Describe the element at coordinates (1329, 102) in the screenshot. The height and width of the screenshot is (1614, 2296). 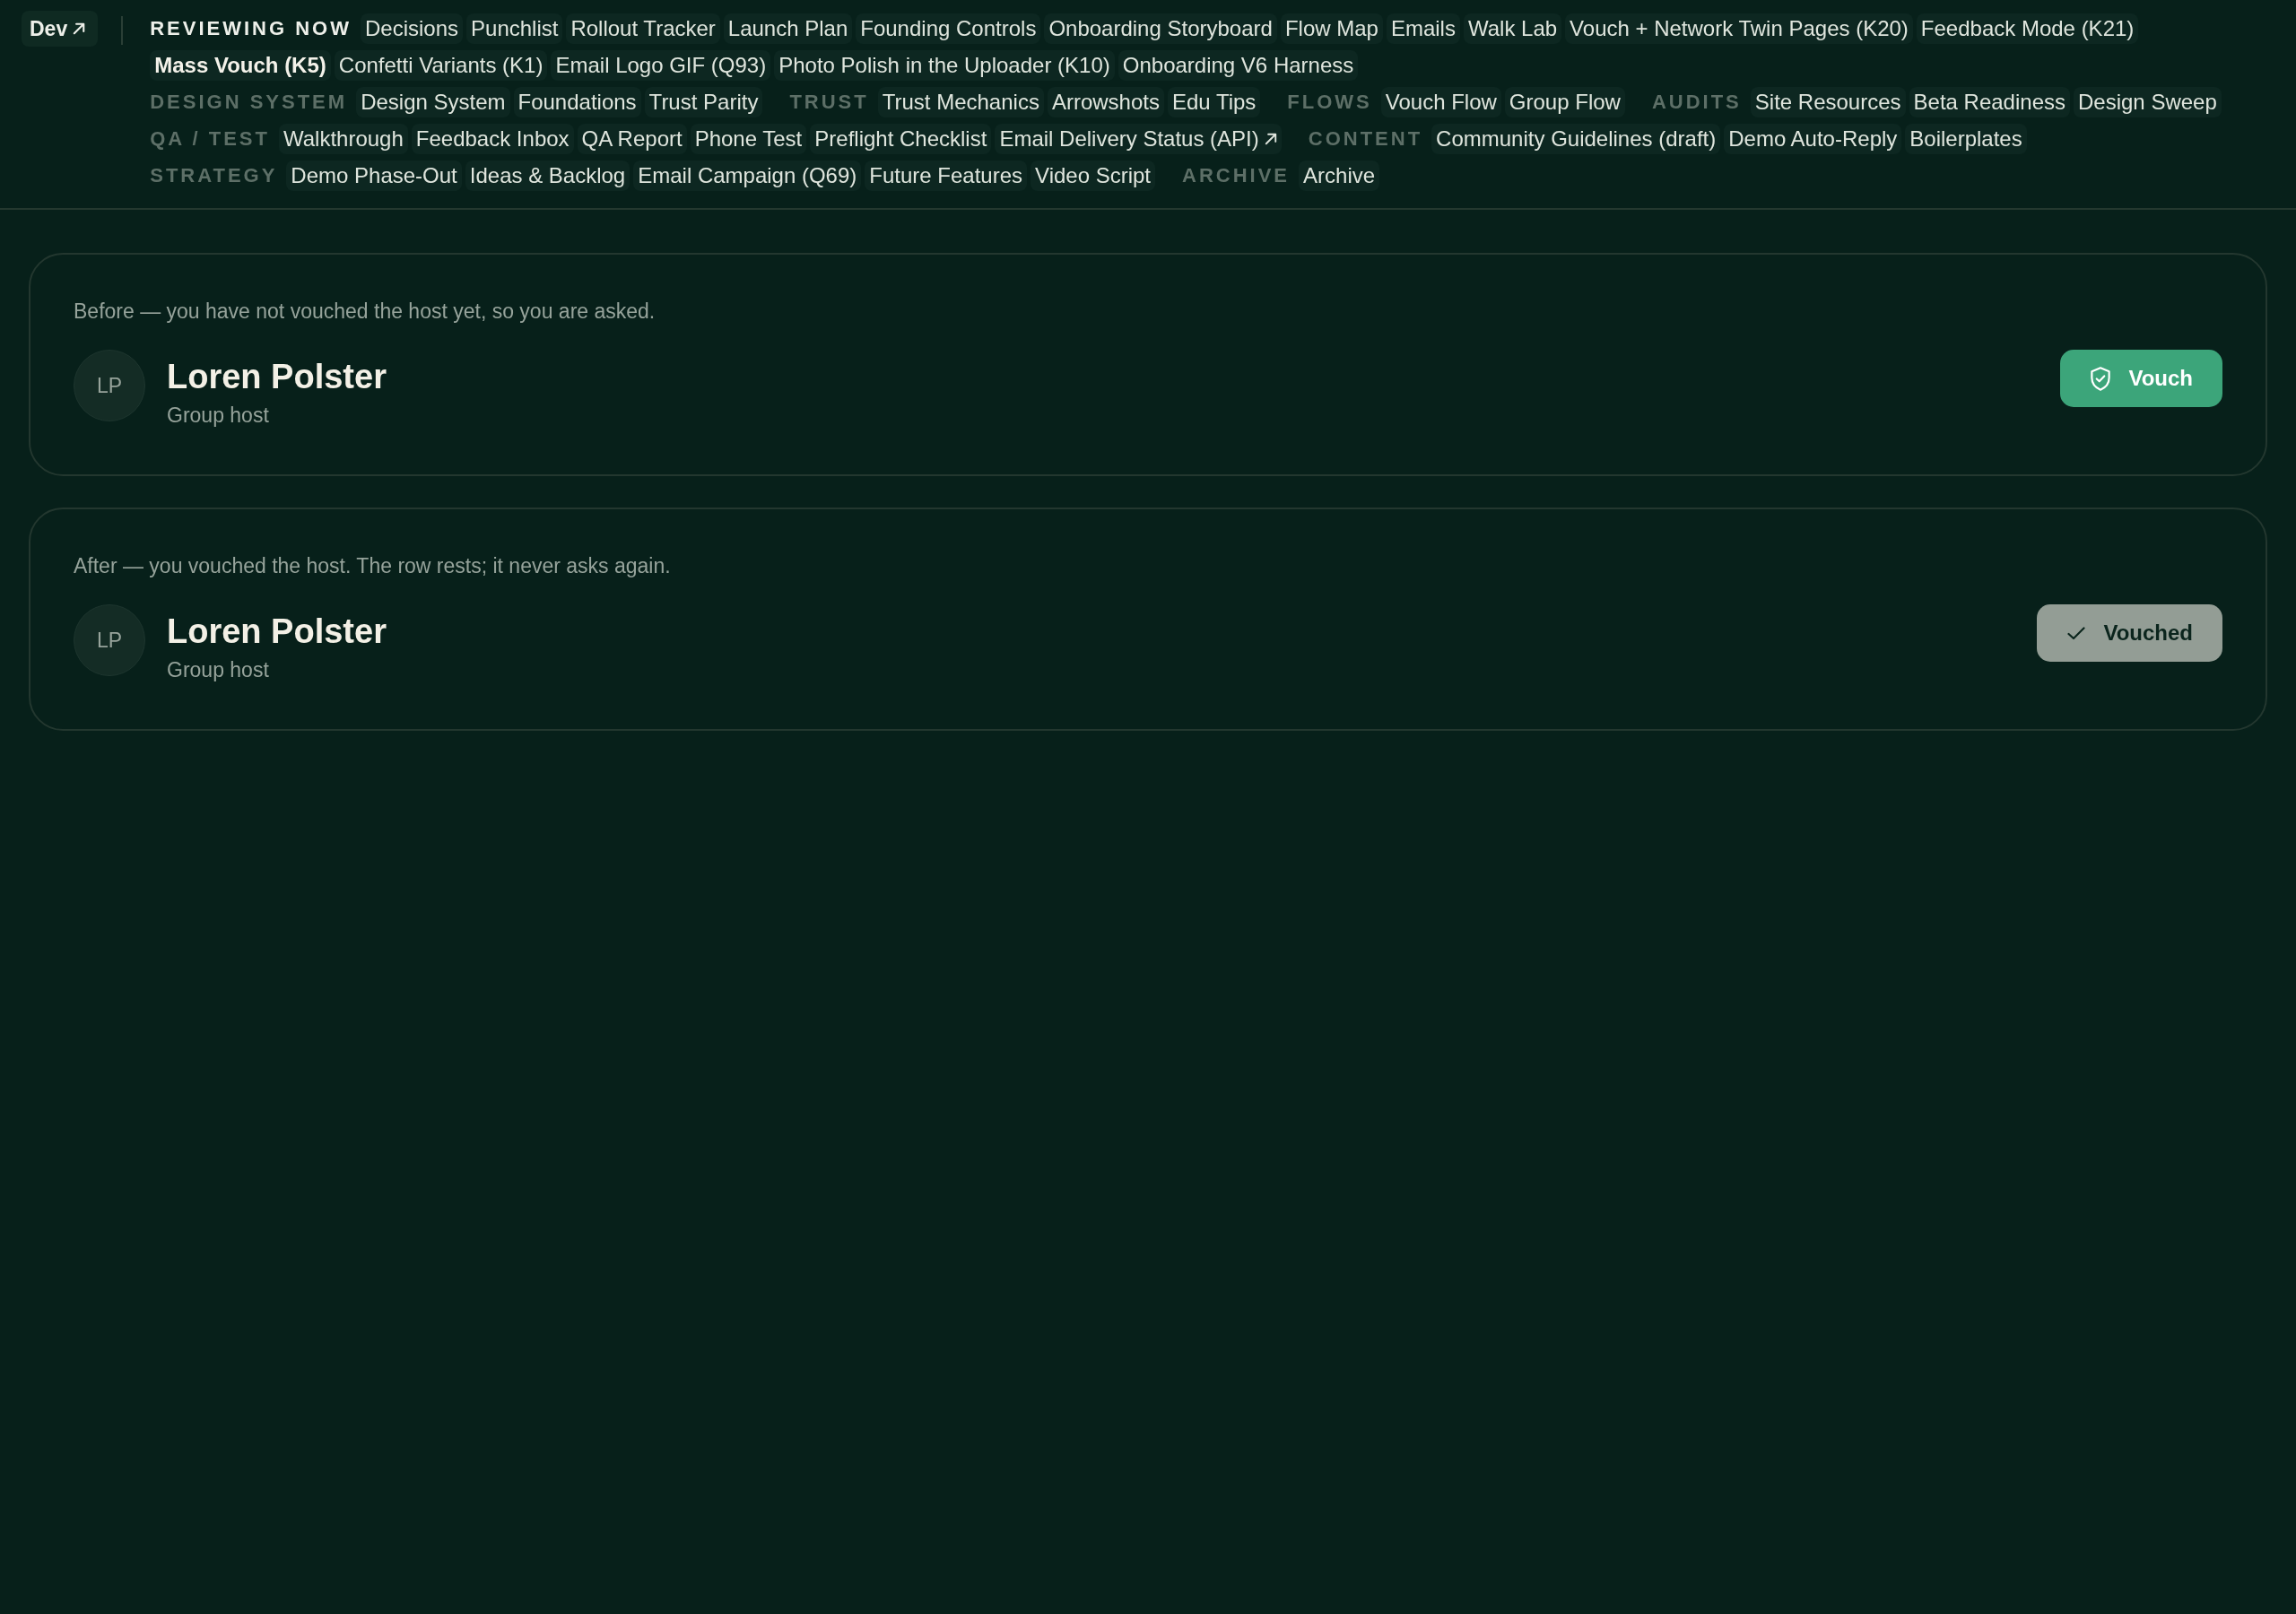
I see `nav-section-label: FLOWS` at that location.